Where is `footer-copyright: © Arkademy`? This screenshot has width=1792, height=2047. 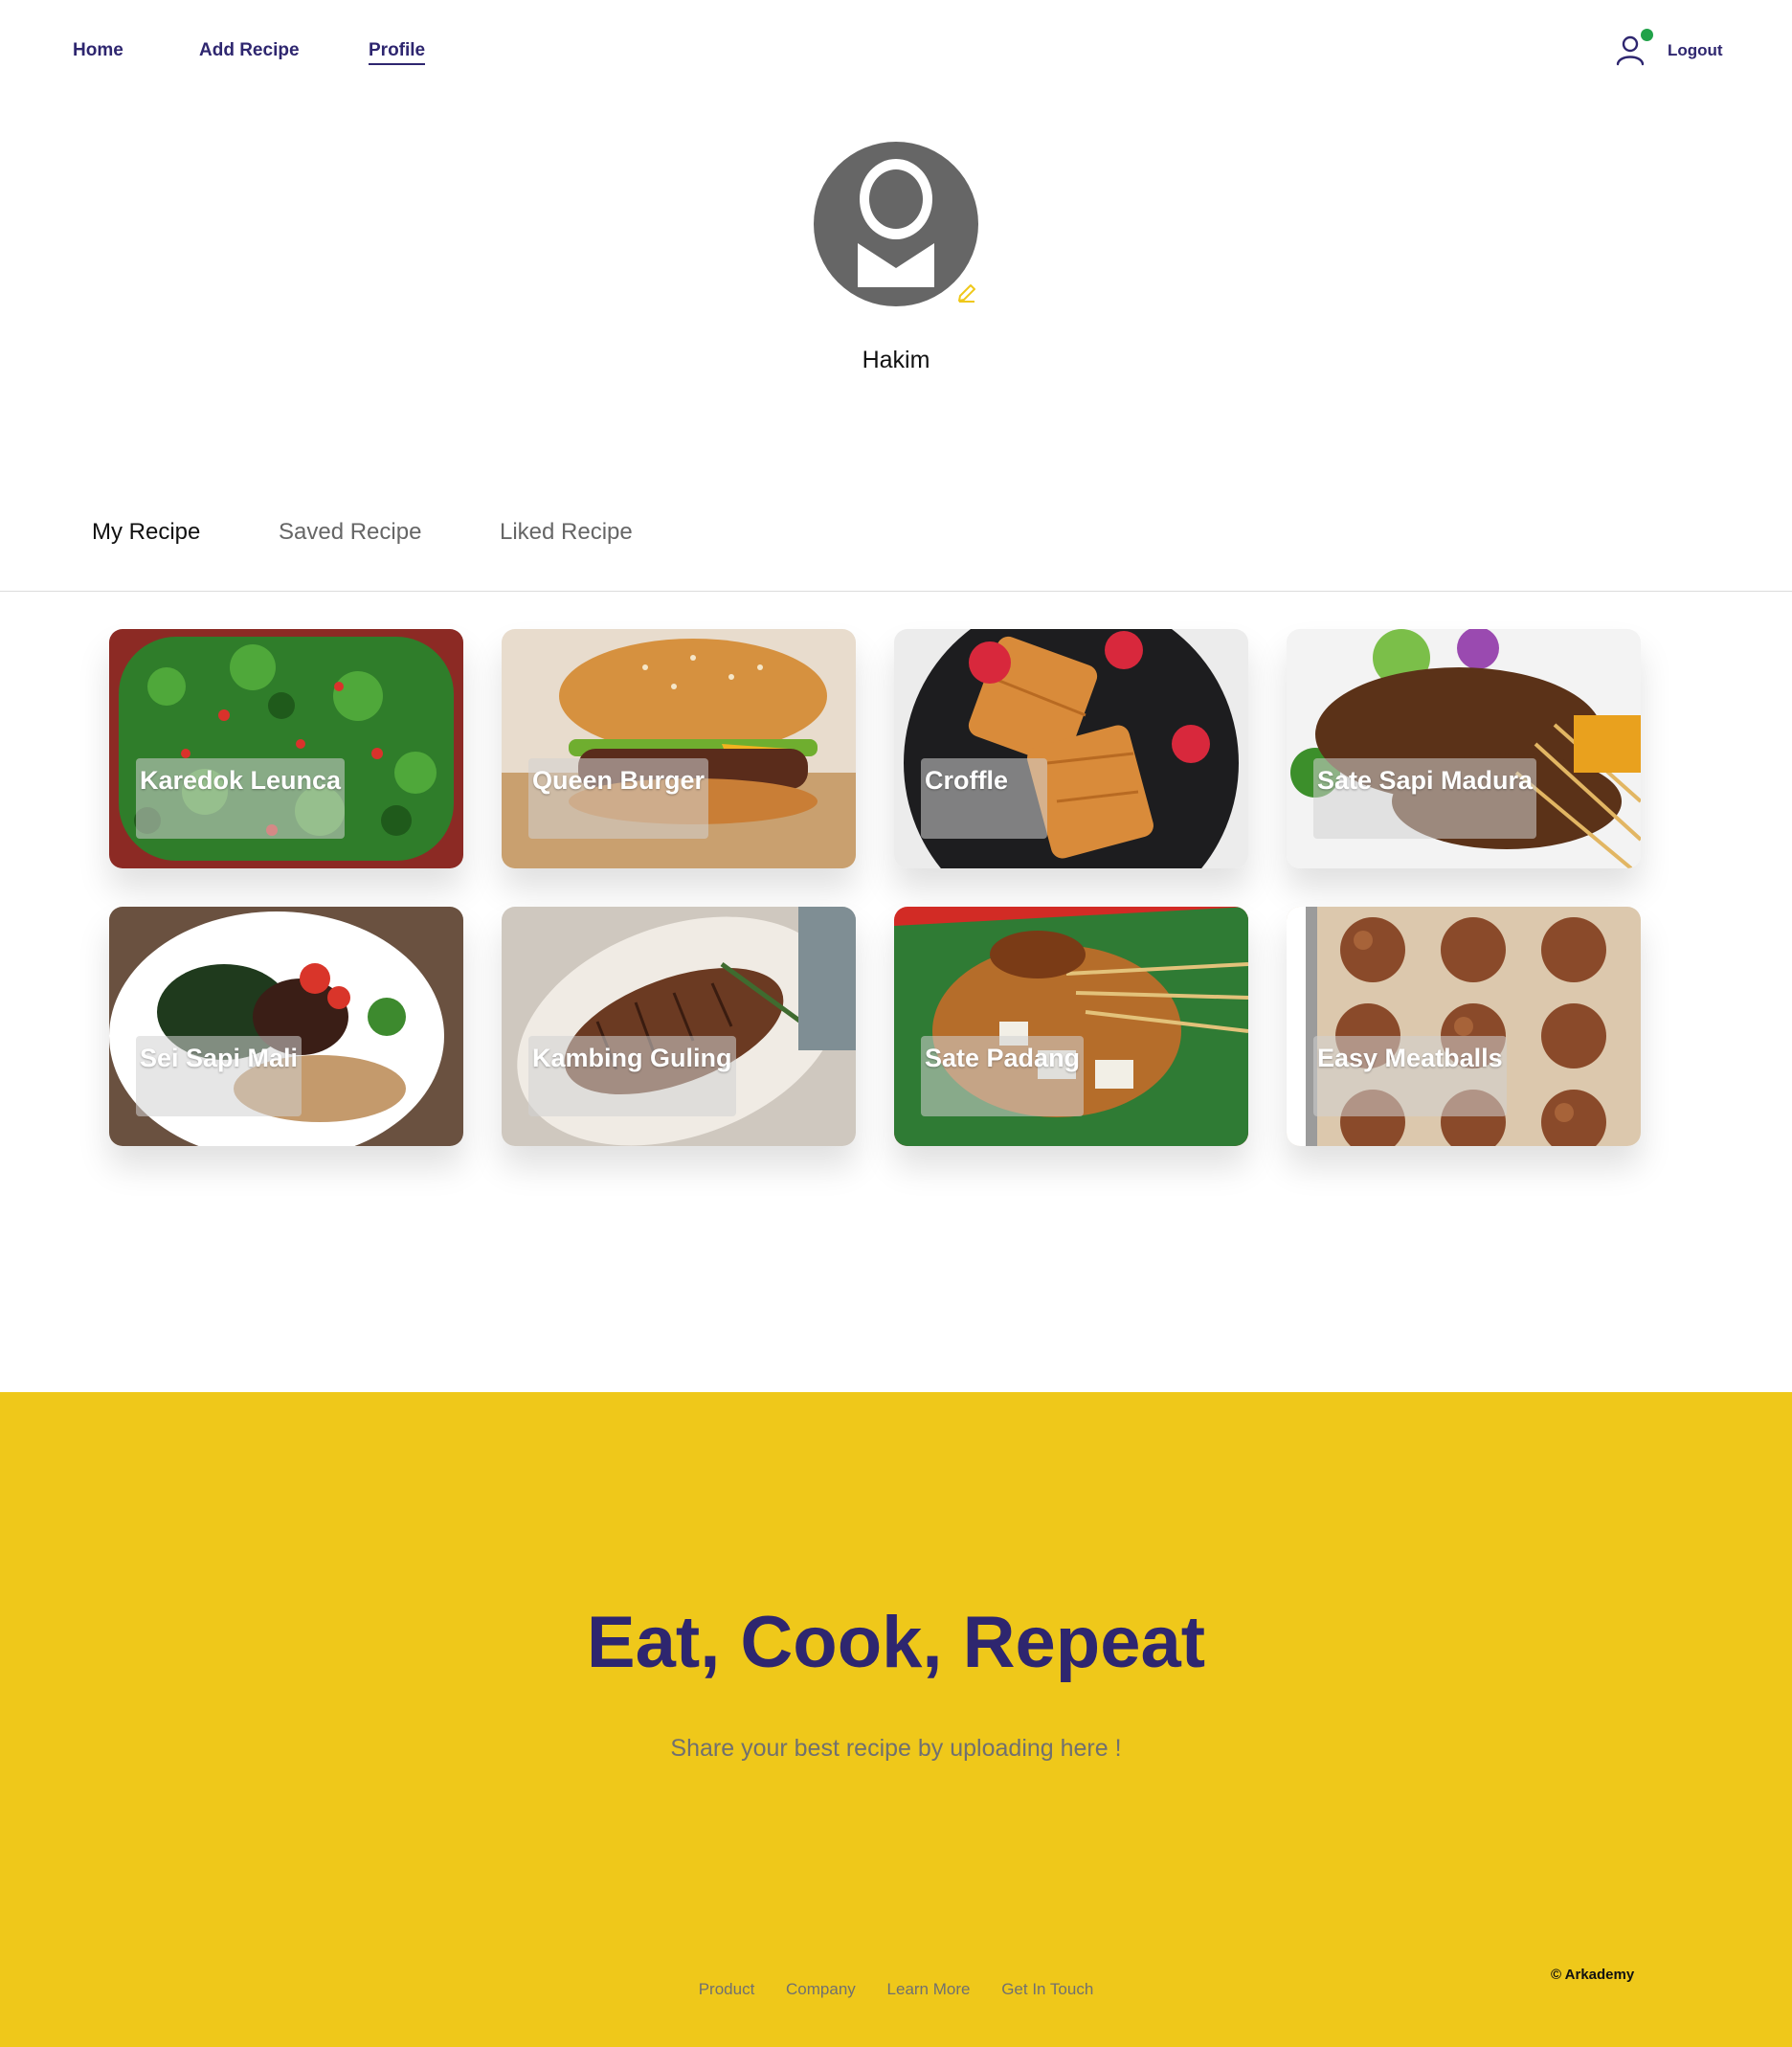 footer-copyright: © Arkademy is located at coordinates (1593, 1975).